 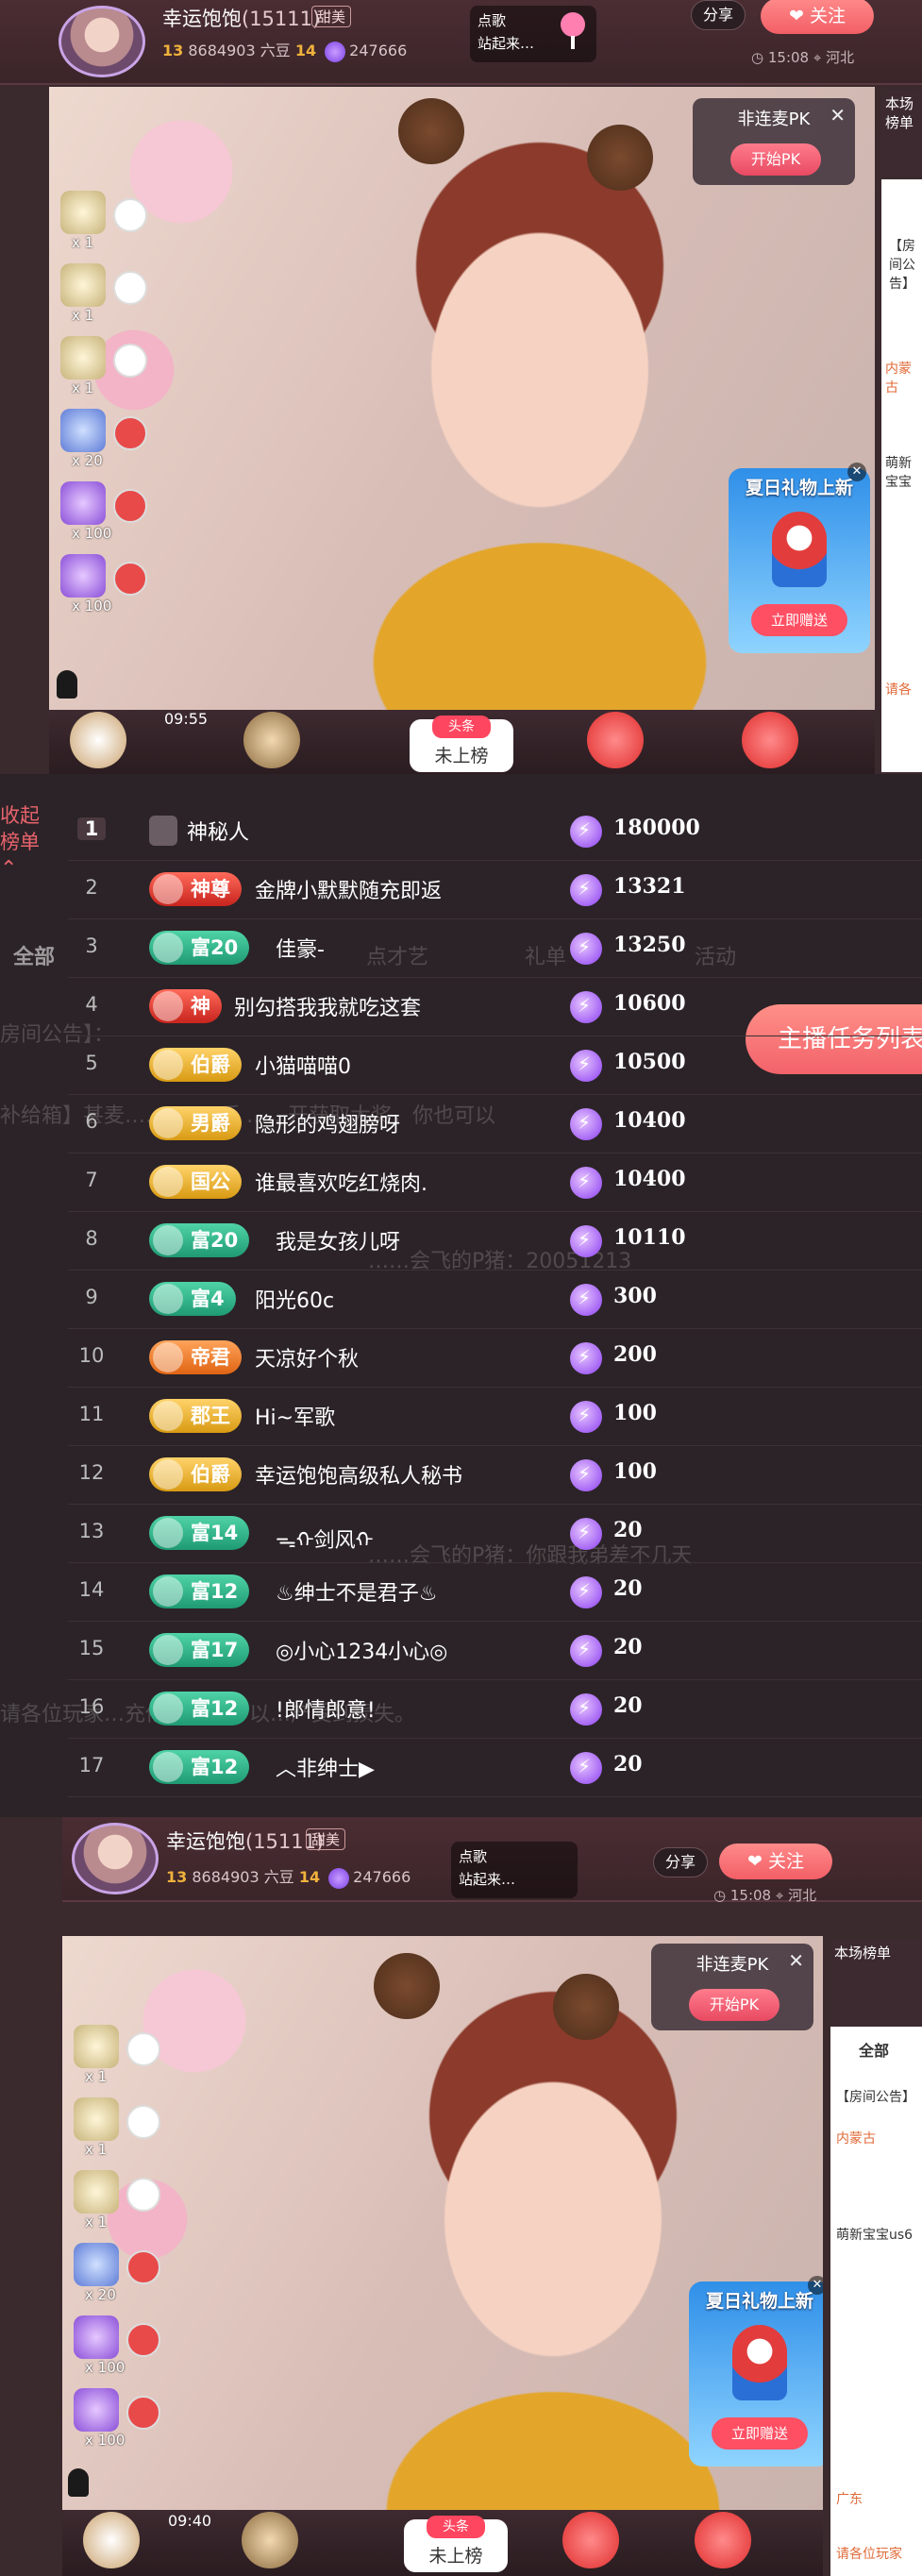 I want to click on collapse-ranking-button: 收起 榜单, so click(x=20, y=829).